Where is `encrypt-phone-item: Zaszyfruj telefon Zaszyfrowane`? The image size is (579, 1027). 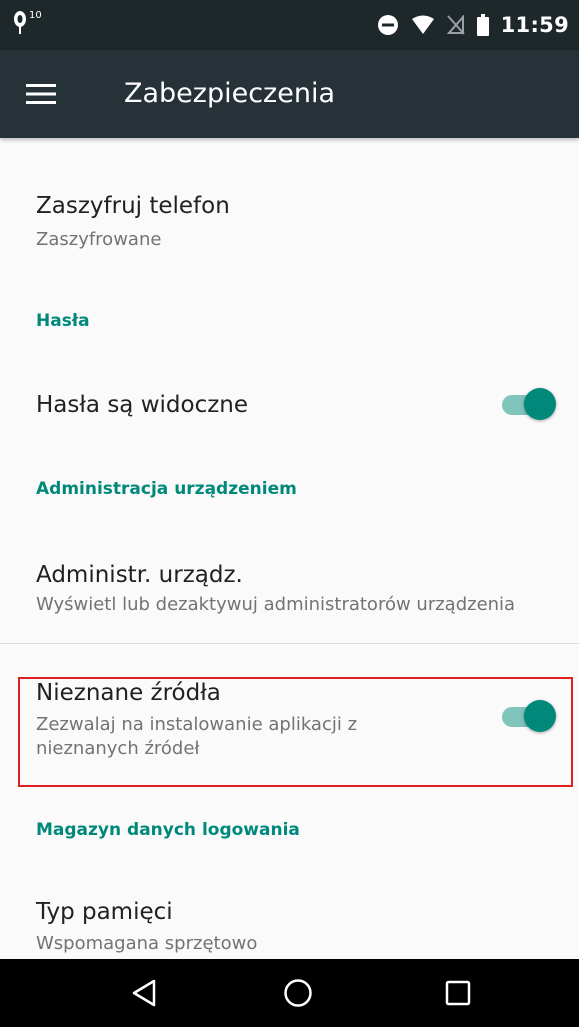
encrypt-phone-item: Zaszyfruj telefon Zaszyfrowane is located at coordinates (289, 220).